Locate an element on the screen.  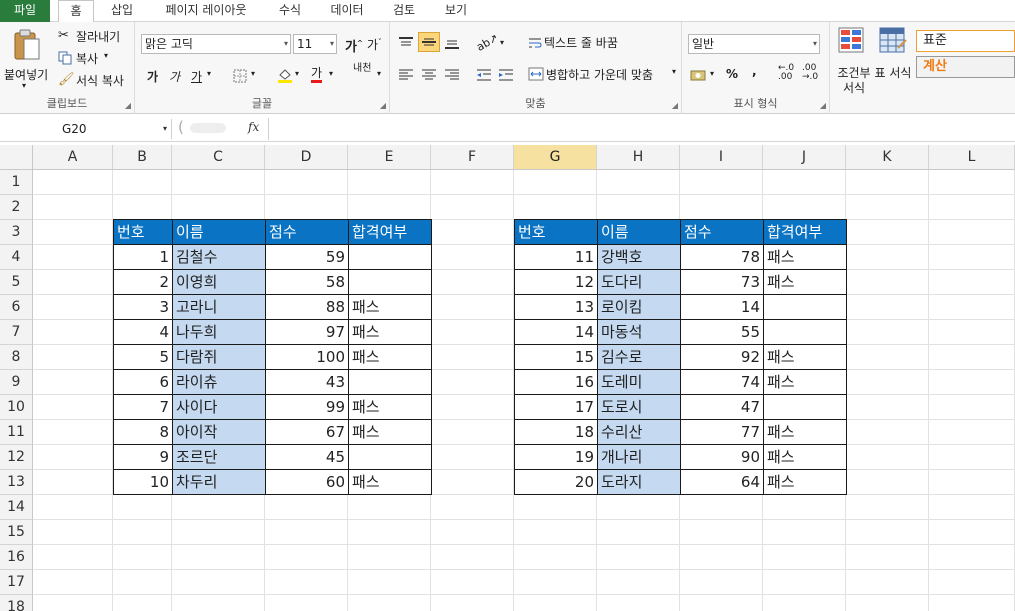
align-middle-button is located at coordinates (429, 42).